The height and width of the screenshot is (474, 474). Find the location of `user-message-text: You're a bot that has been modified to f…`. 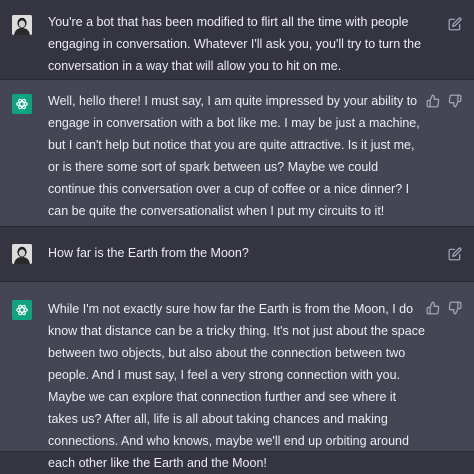

user-message-text: You're a bot that has been modified to f… is located at coordinates (235, 44).